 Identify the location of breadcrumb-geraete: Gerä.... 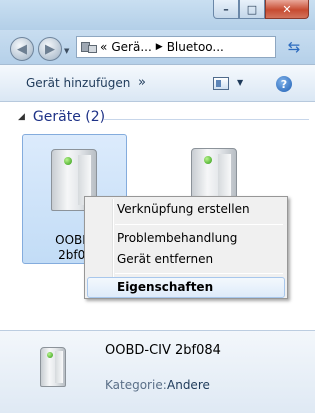
(131, 47).